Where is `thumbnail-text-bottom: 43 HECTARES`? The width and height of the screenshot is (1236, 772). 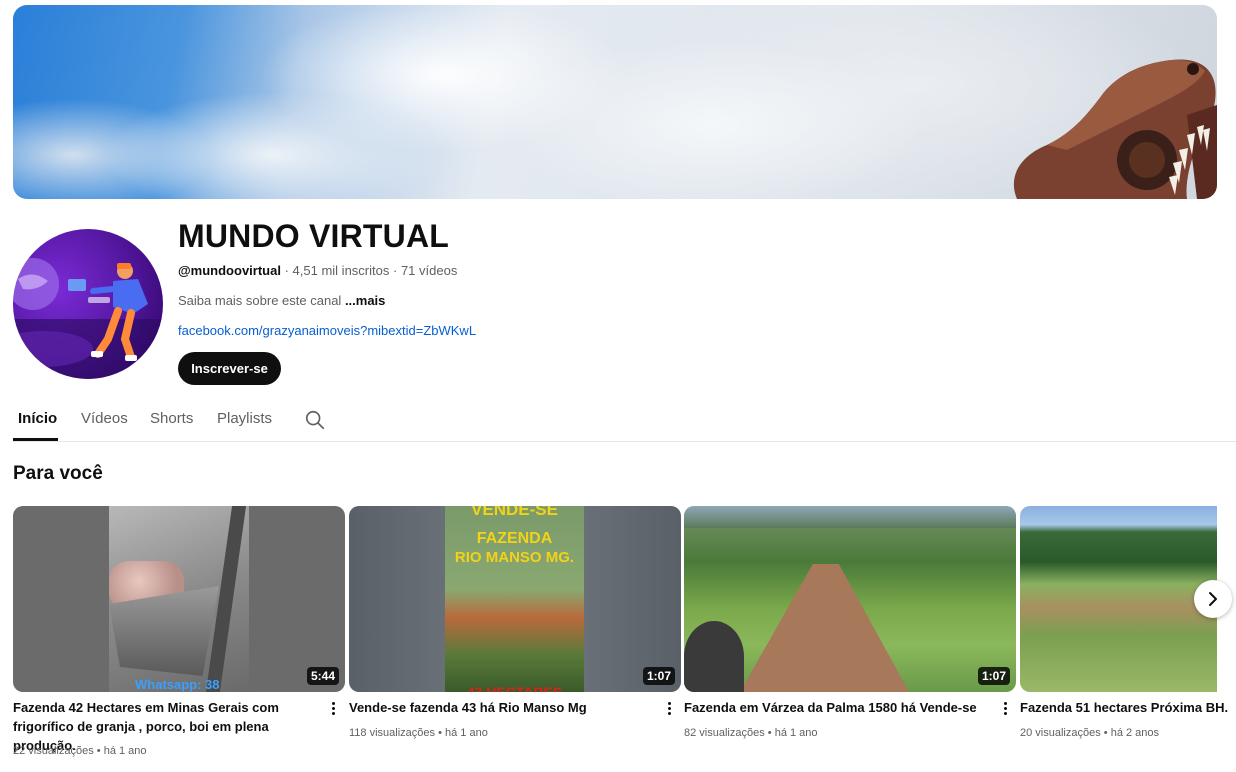
thumbnail-text-bottom: 43 HECTARES is located at coordinates (514, 688).